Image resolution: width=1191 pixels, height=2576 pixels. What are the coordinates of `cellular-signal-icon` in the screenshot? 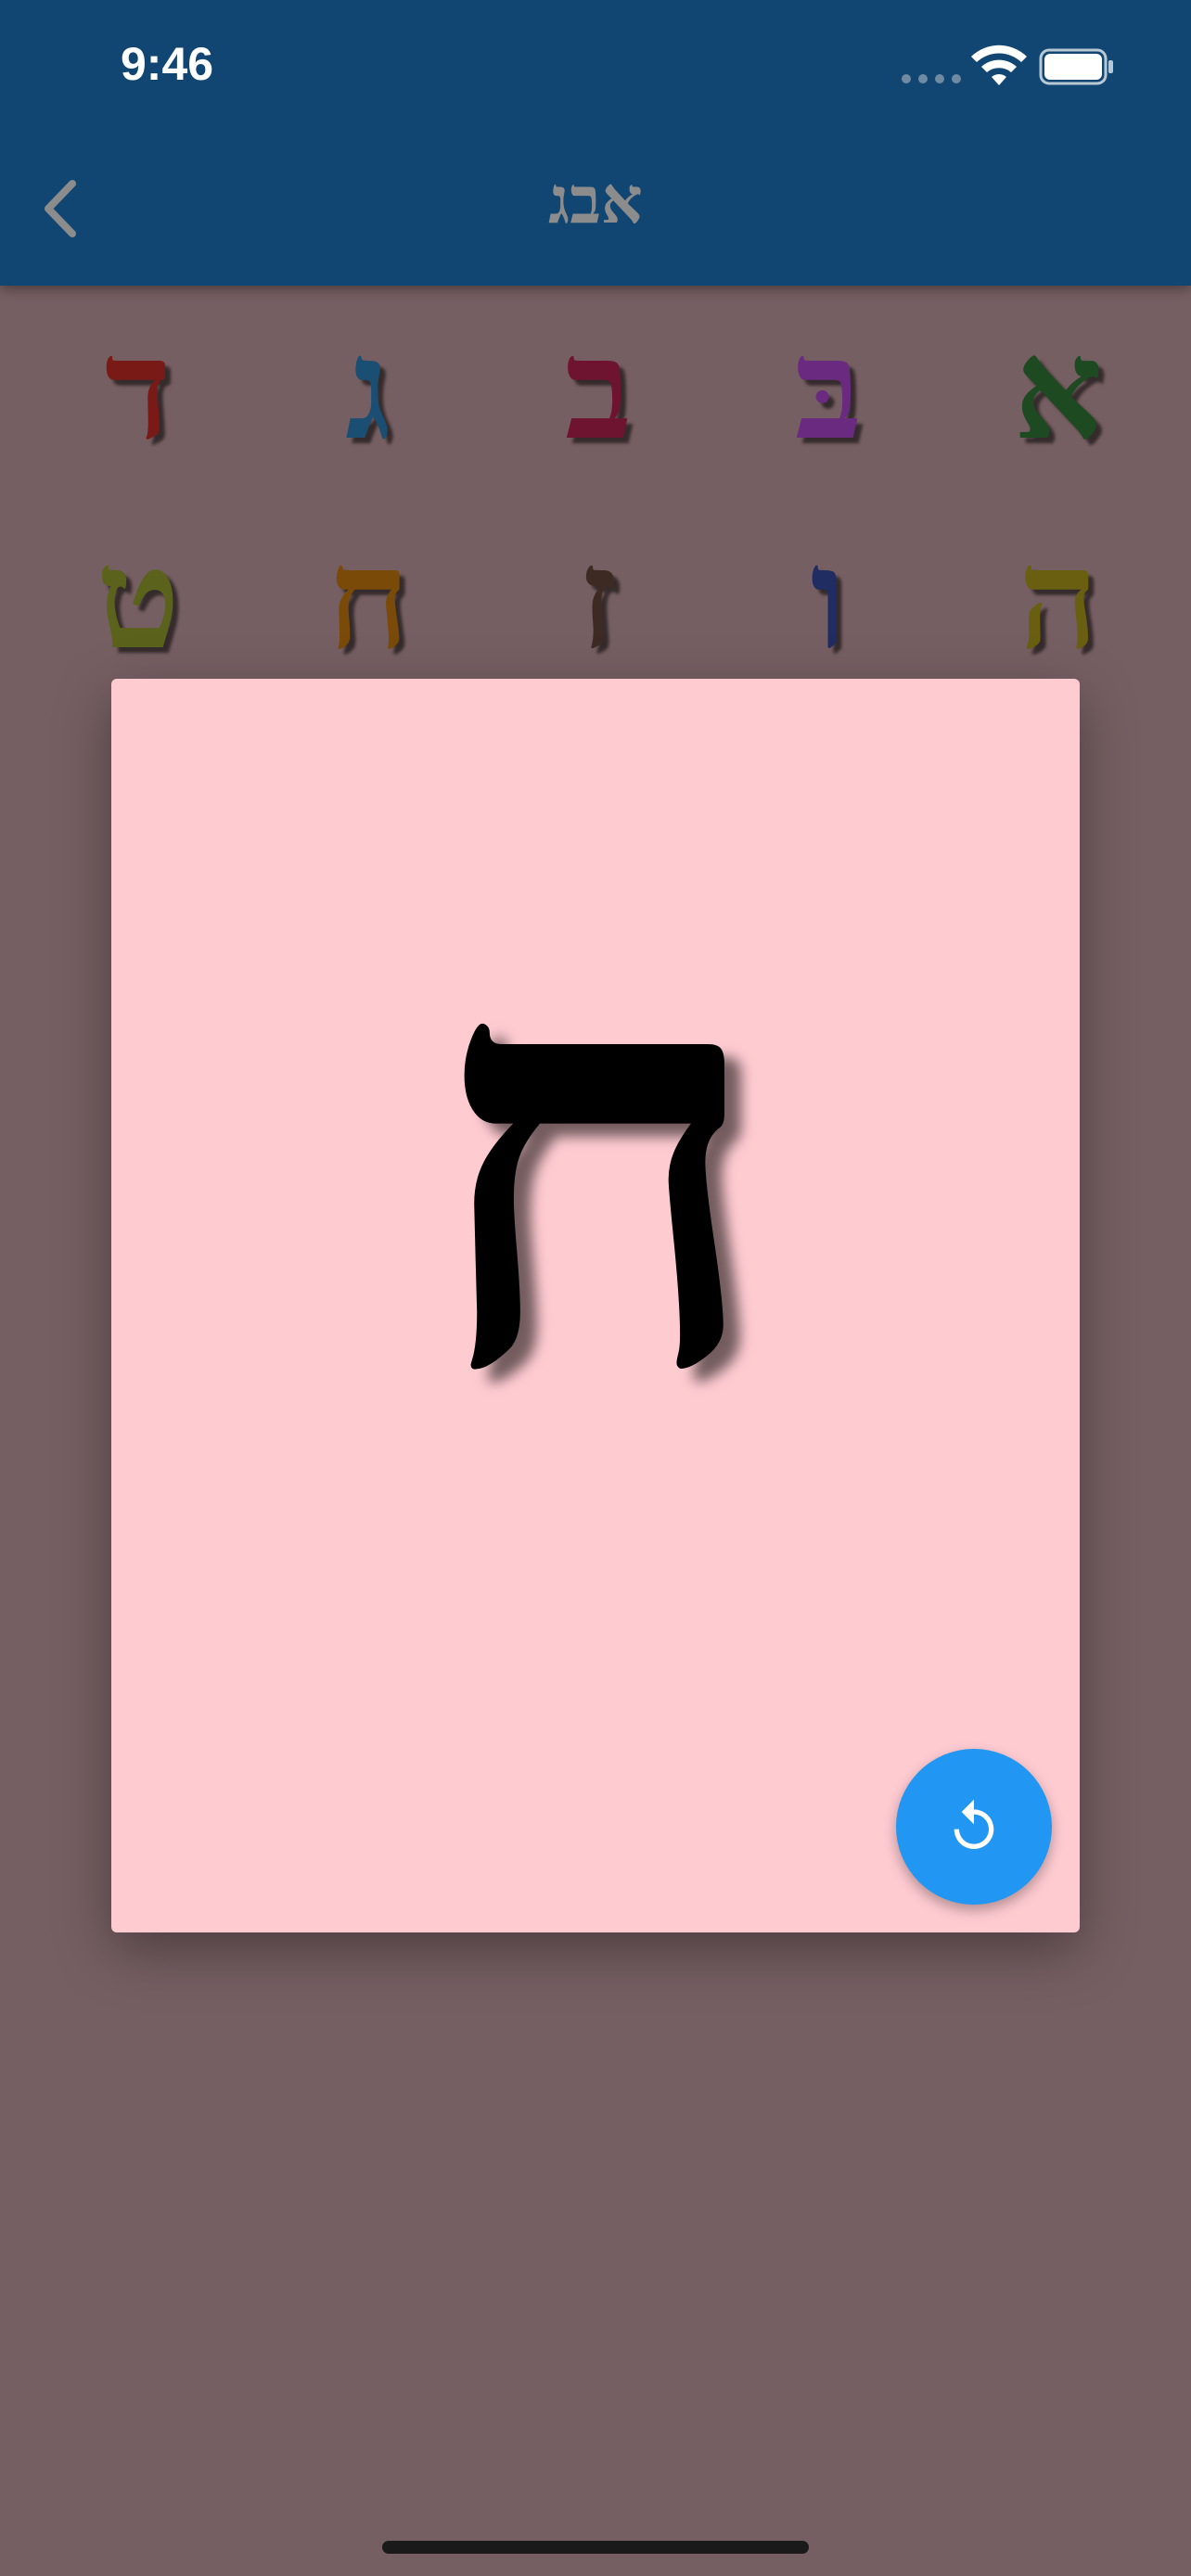 It's located at (931, 79).